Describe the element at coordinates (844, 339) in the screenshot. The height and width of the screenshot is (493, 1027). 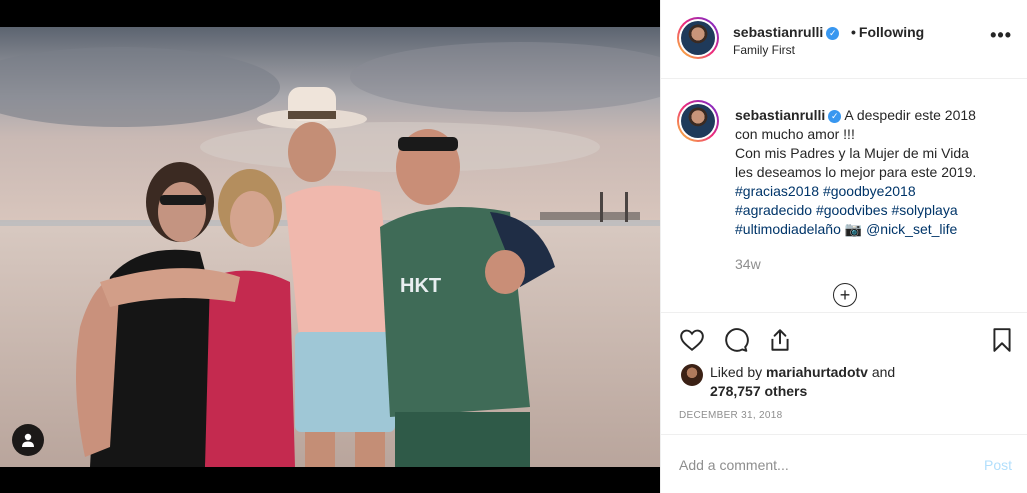
I see `action-bar` at that location.